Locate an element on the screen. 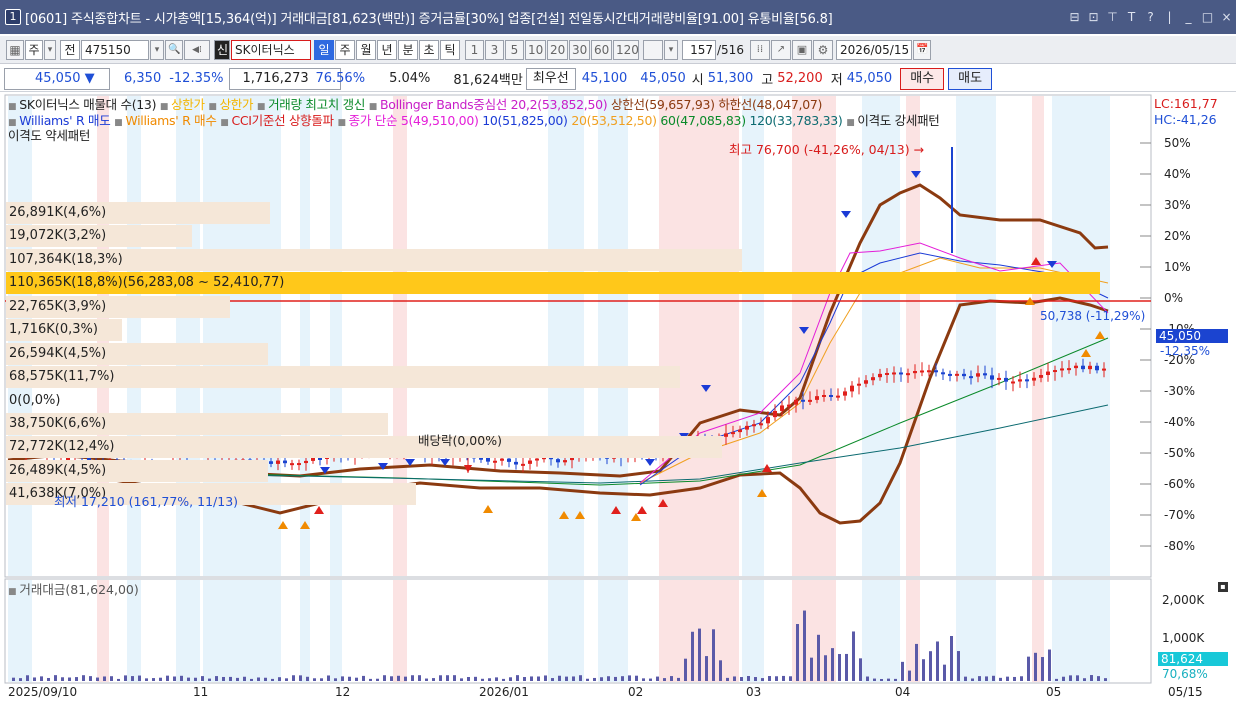  close-icon: × is located at coordinates (1226, 17).